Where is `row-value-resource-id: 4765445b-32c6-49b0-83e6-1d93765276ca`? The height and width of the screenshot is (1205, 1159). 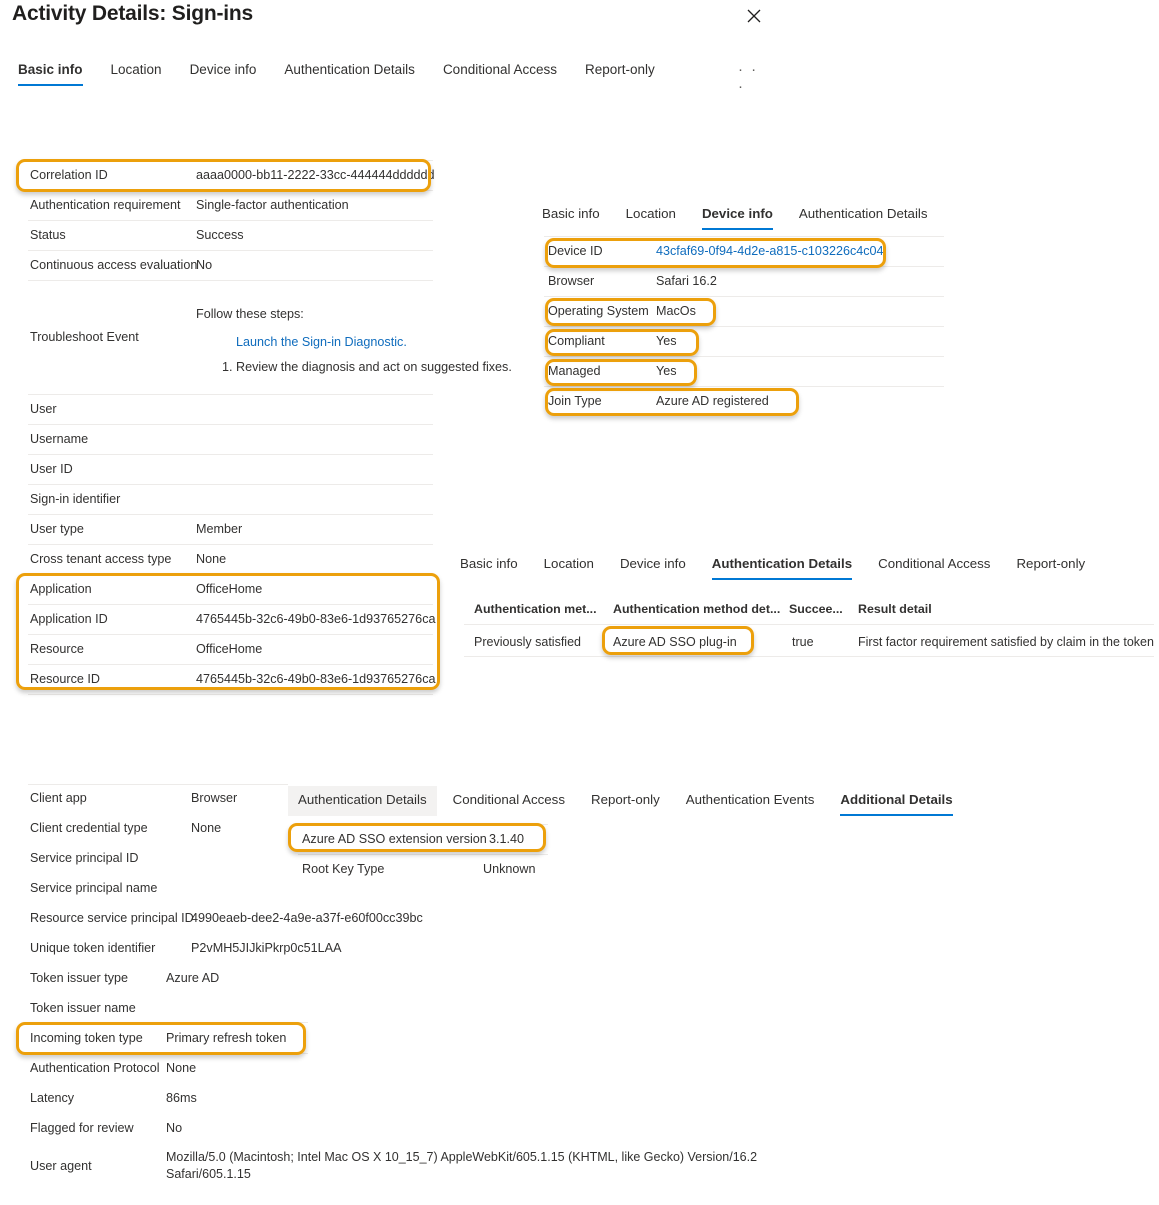
row-value-resource-id: 4765445b-32c6-49b0-83e6-1d93765276ca is located at coordinates (316, 679).